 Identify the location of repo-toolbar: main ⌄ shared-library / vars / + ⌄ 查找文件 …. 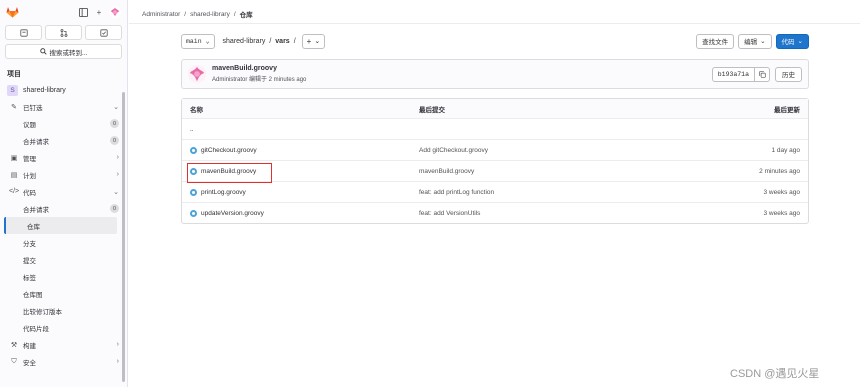
(495, 41).